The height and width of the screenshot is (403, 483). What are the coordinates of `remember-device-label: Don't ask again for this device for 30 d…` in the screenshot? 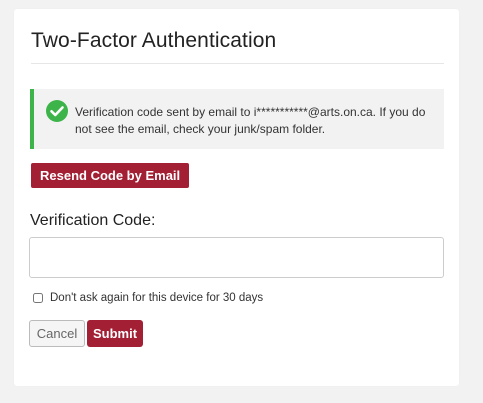 It's located at (156, 298).